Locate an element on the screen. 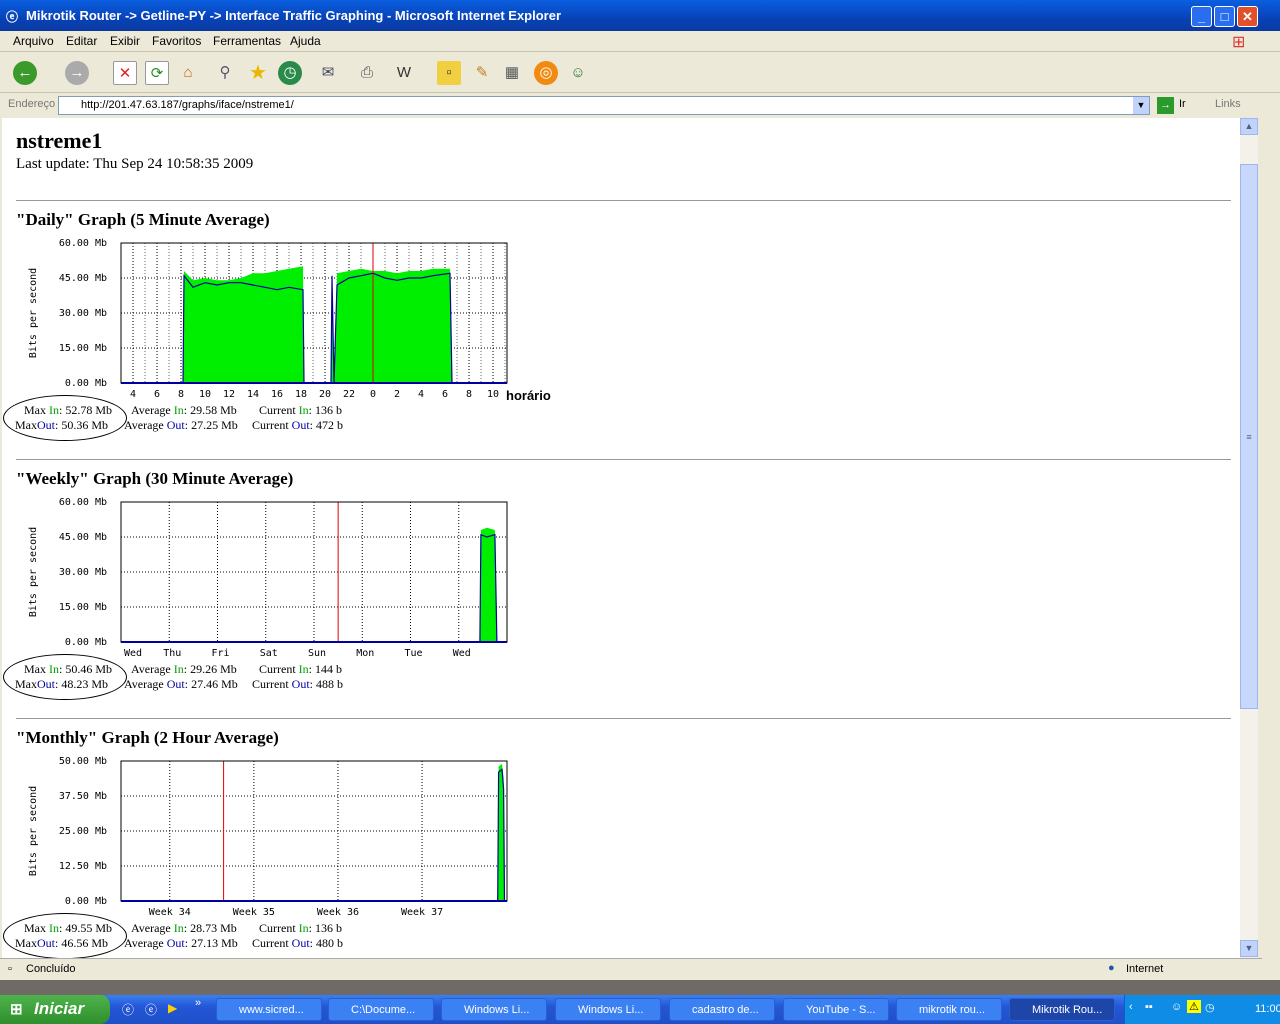 Image resolution: width=1280 pixels, height=1024 pixels. stat-part: 27.46 Mb is located at coordinates (214, 684).